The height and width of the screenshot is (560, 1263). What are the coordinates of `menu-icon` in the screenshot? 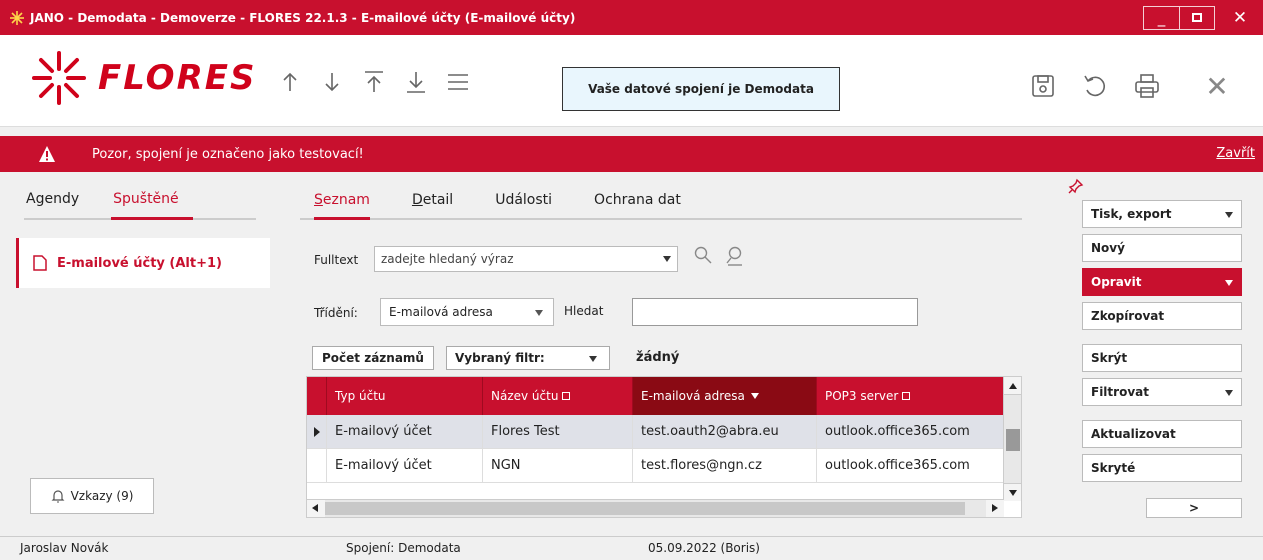 It's located at (458, 82).